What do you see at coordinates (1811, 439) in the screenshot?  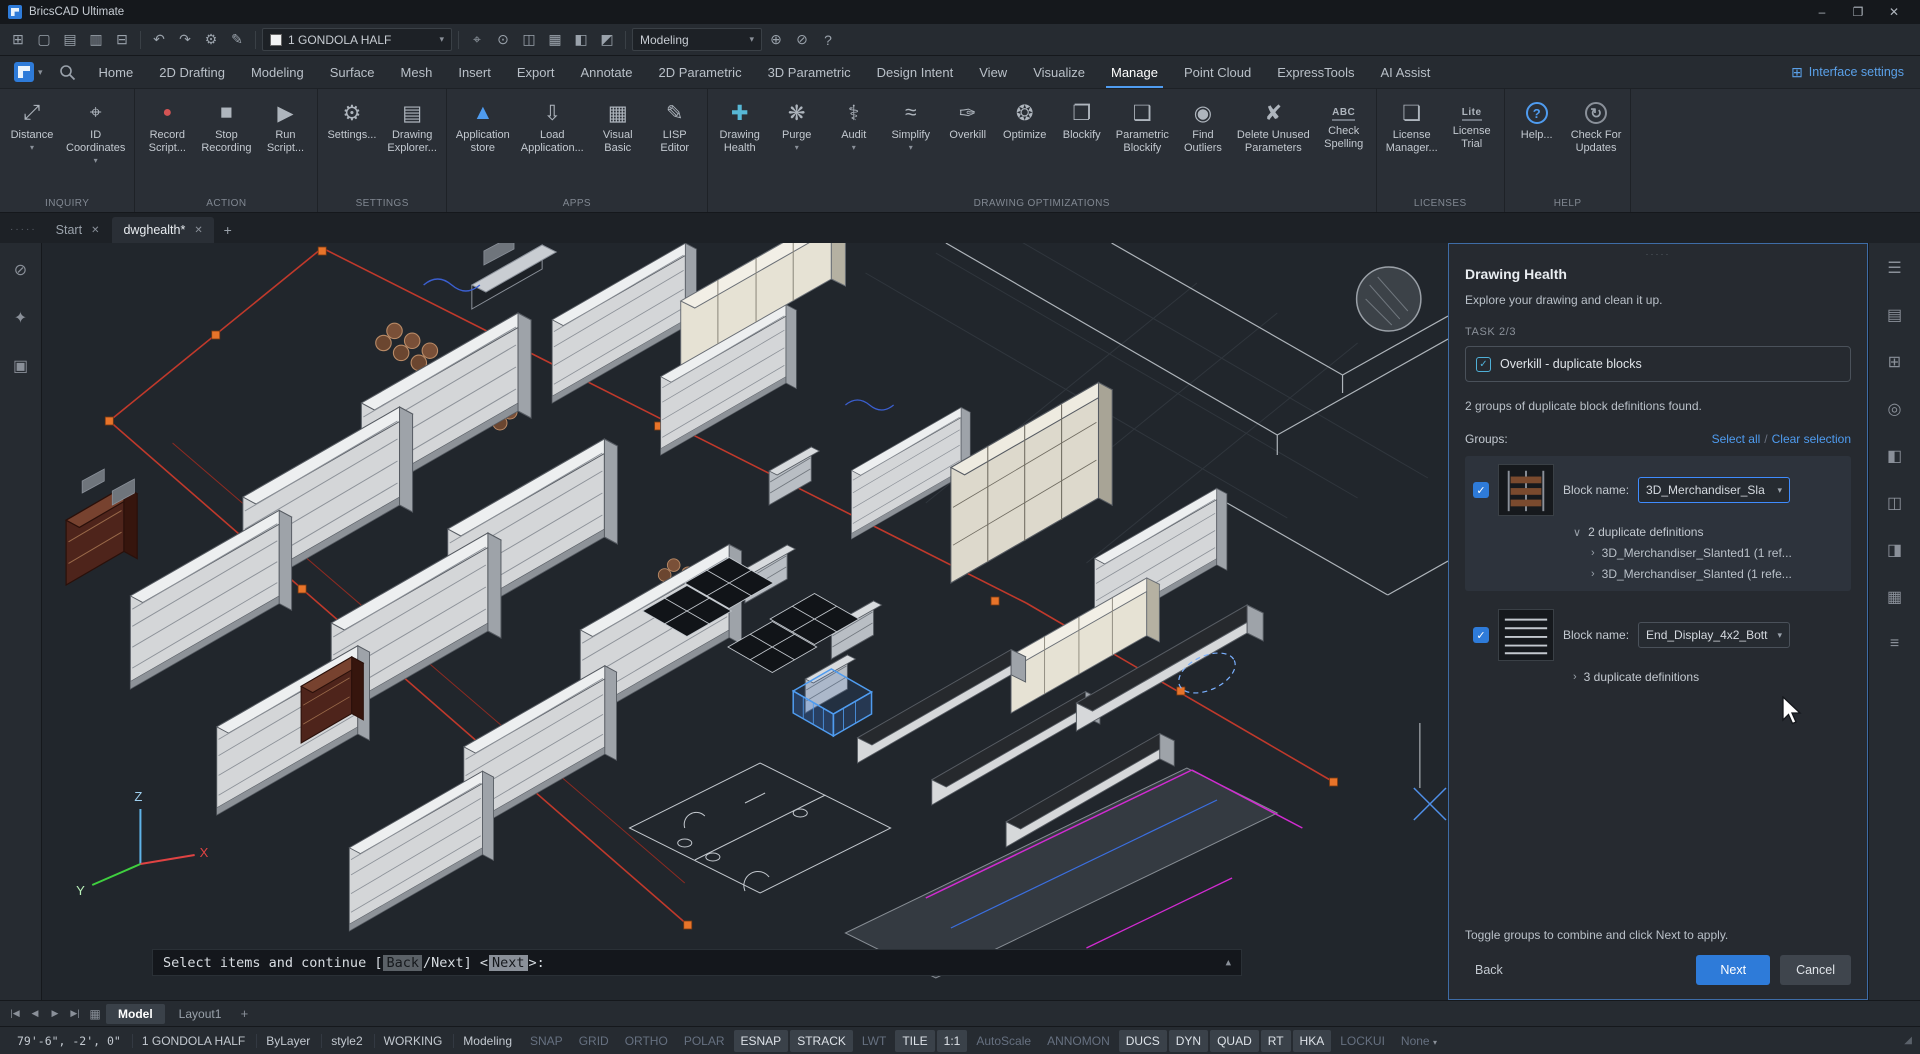 I see `clear-selection-link: Clear selection` at bounding box center [1811, 439].